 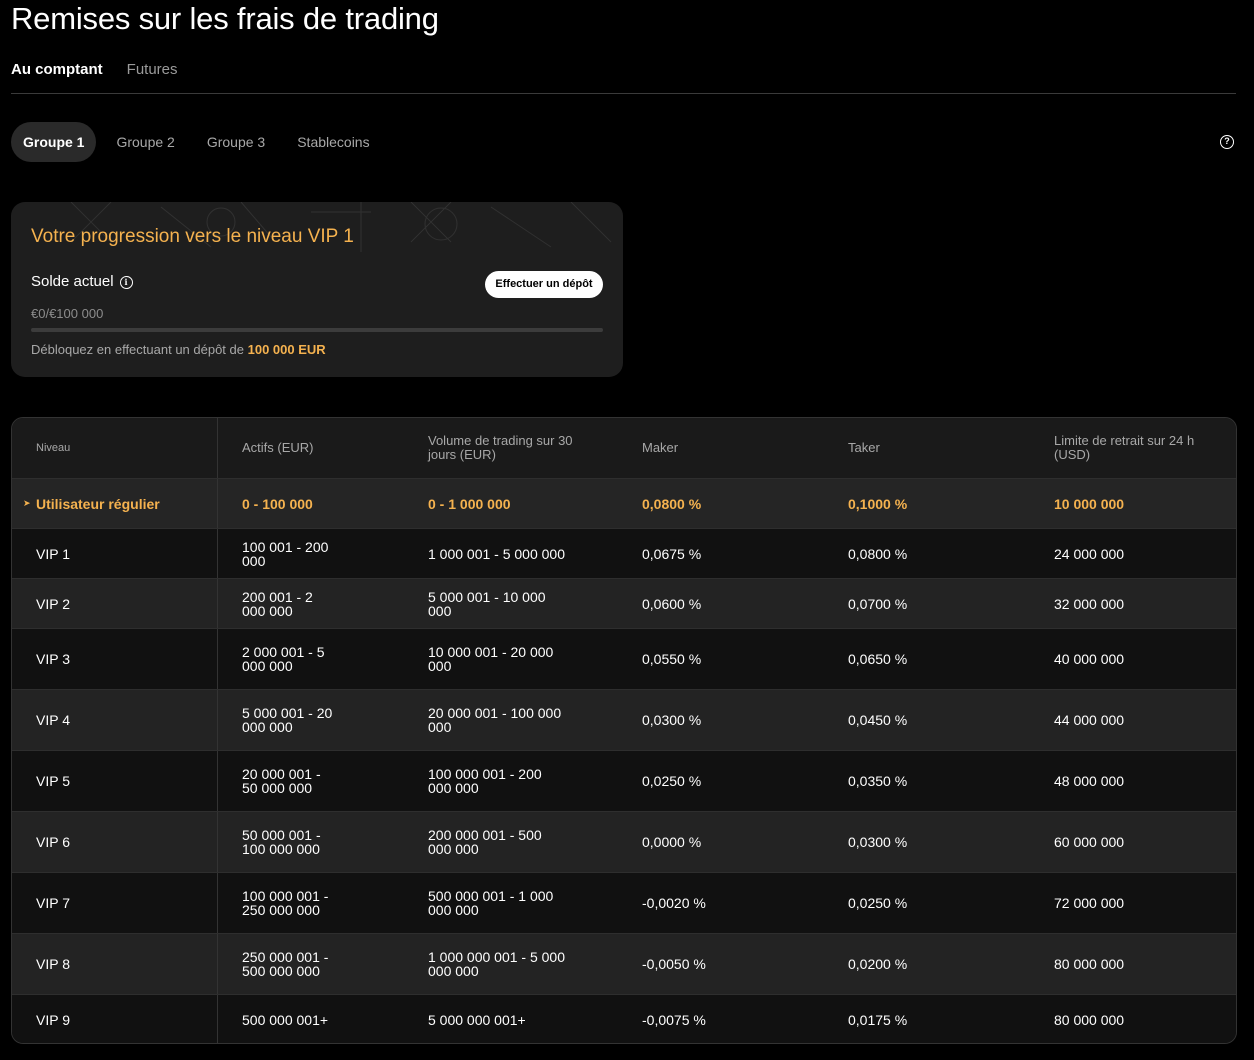 What do you see at coordinates (660, 447) in the screenshot?
I see `header-maker: Maker` at bounding box center [660, 447].